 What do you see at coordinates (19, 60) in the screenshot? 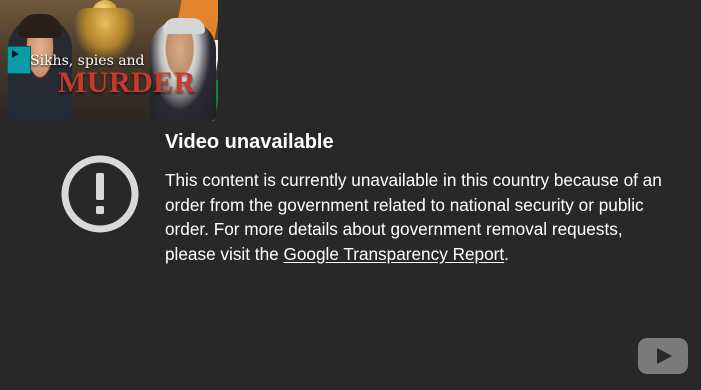
I see `channel-badge` at bounding box center [19, 60].